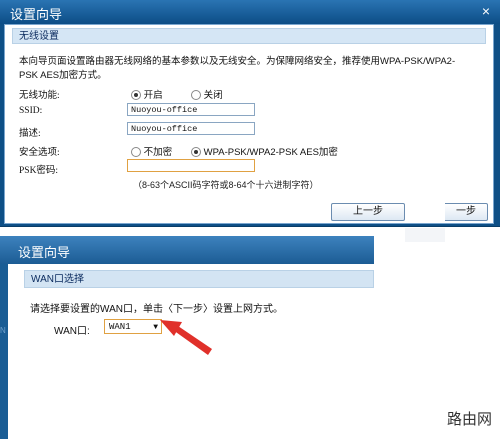  I want to click on annotation-arrow-icon, so click(186, 337).